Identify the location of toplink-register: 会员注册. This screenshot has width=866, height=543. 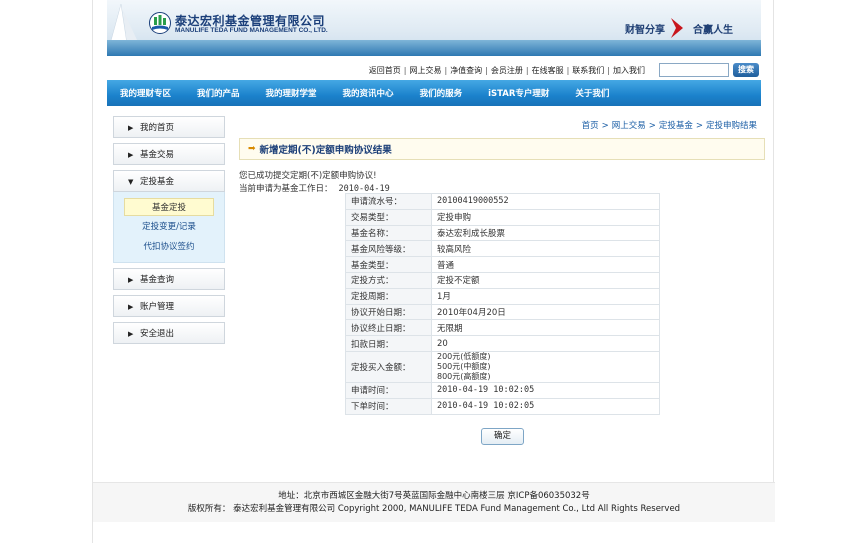
(507, 70).